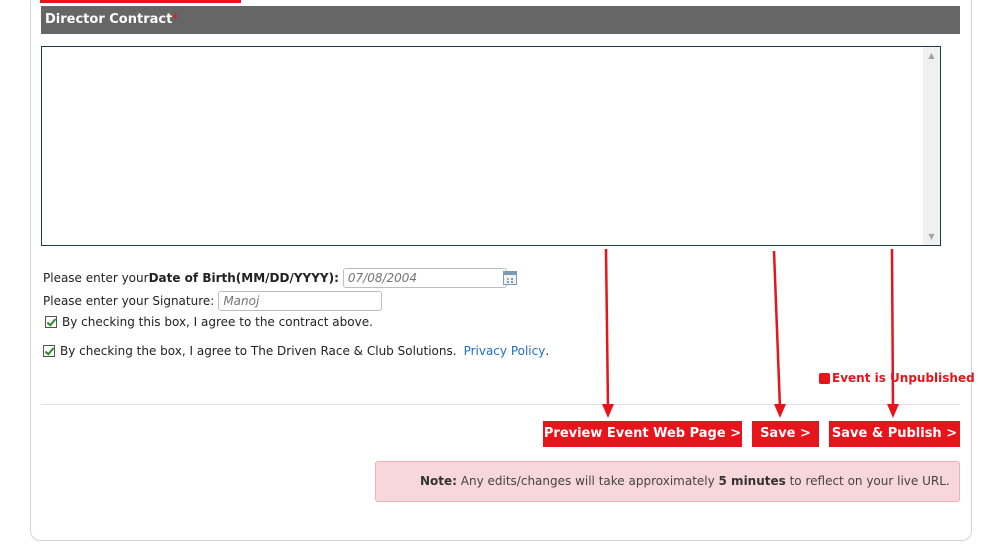  Describe the element at coordinates (893, 333) in the screenshot. I see `arrow-to-publish` at that location.